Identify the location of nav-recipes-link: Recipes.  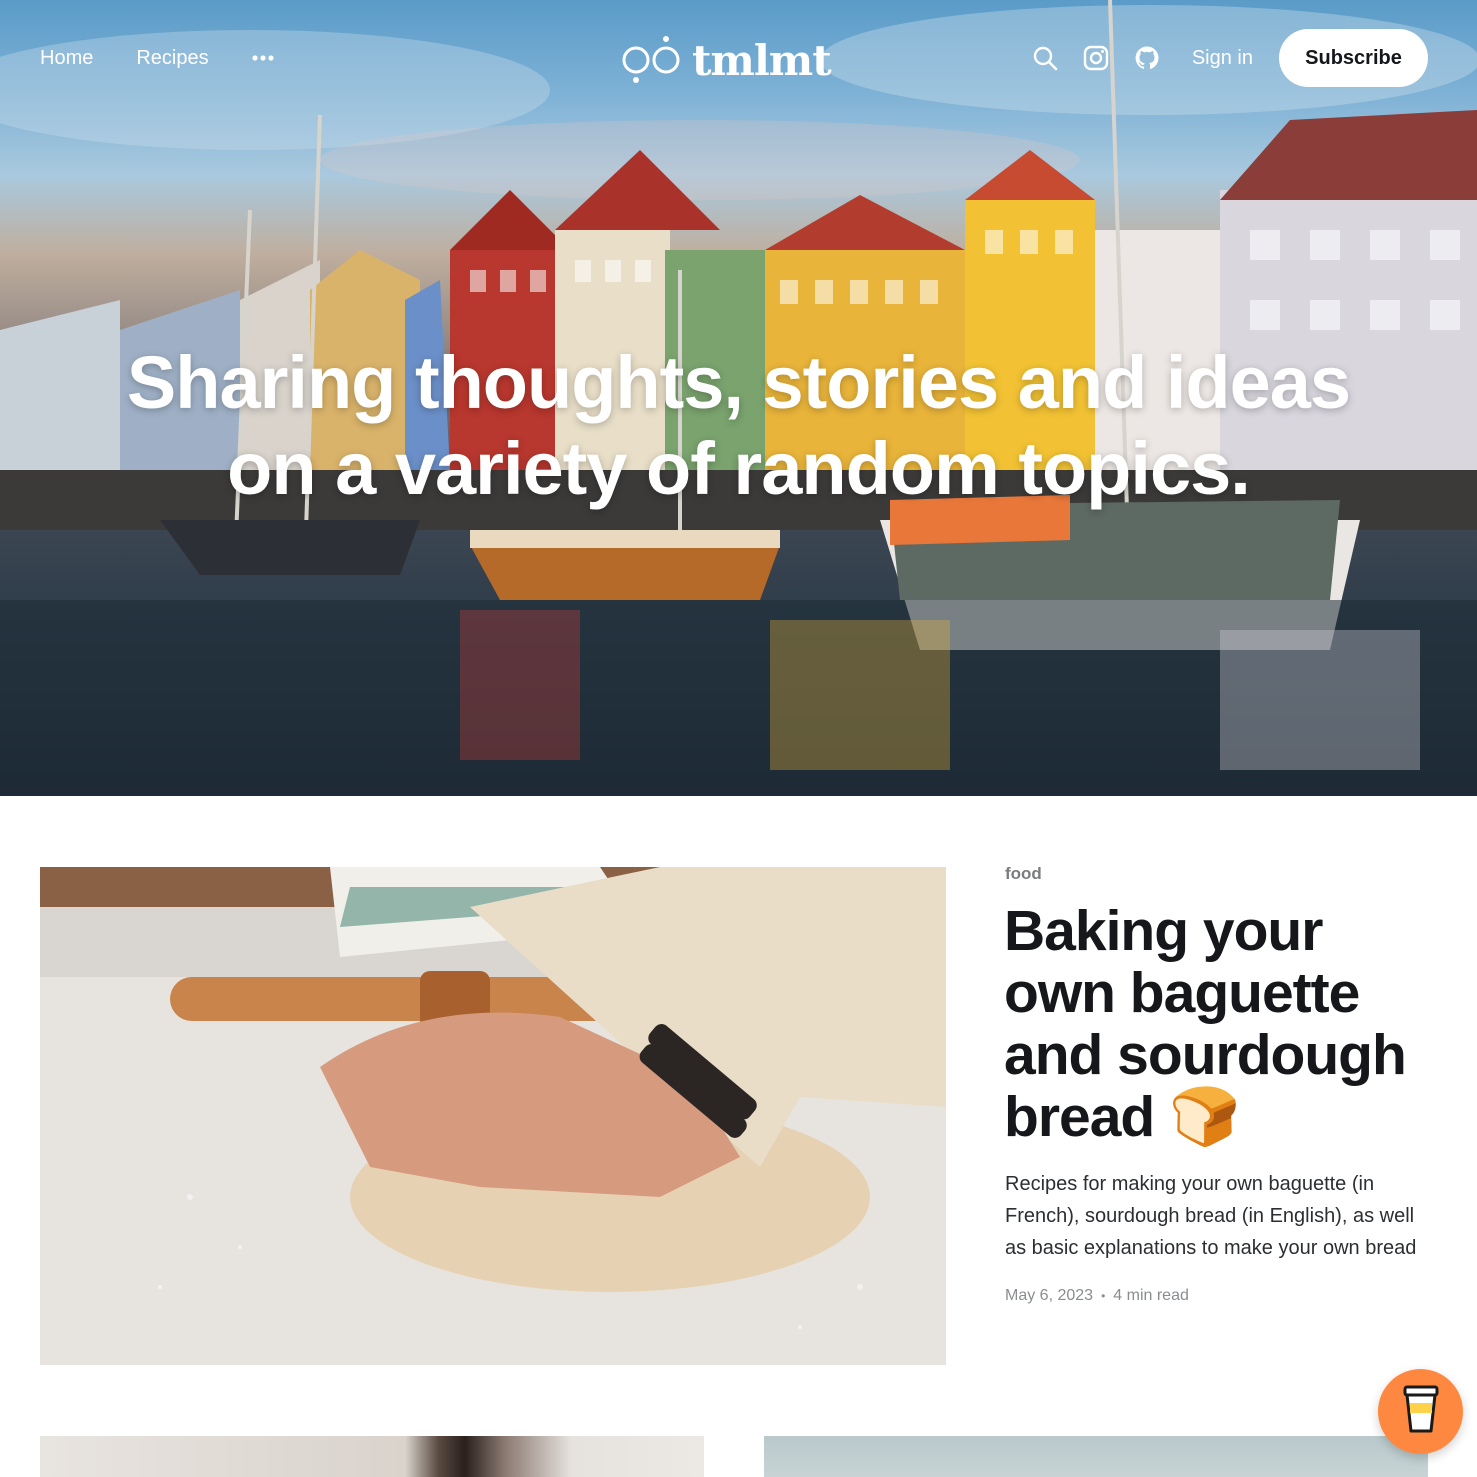
(172, 58).